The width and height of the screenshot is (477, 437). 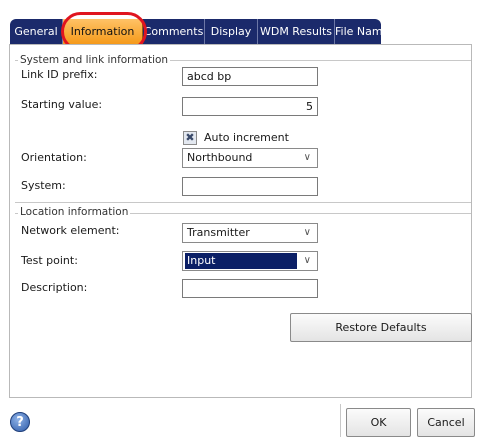 What do you see at coordinates (20, 422) in the screenshot?
I see `help-icon: ?` at bounding box center [20, 422].